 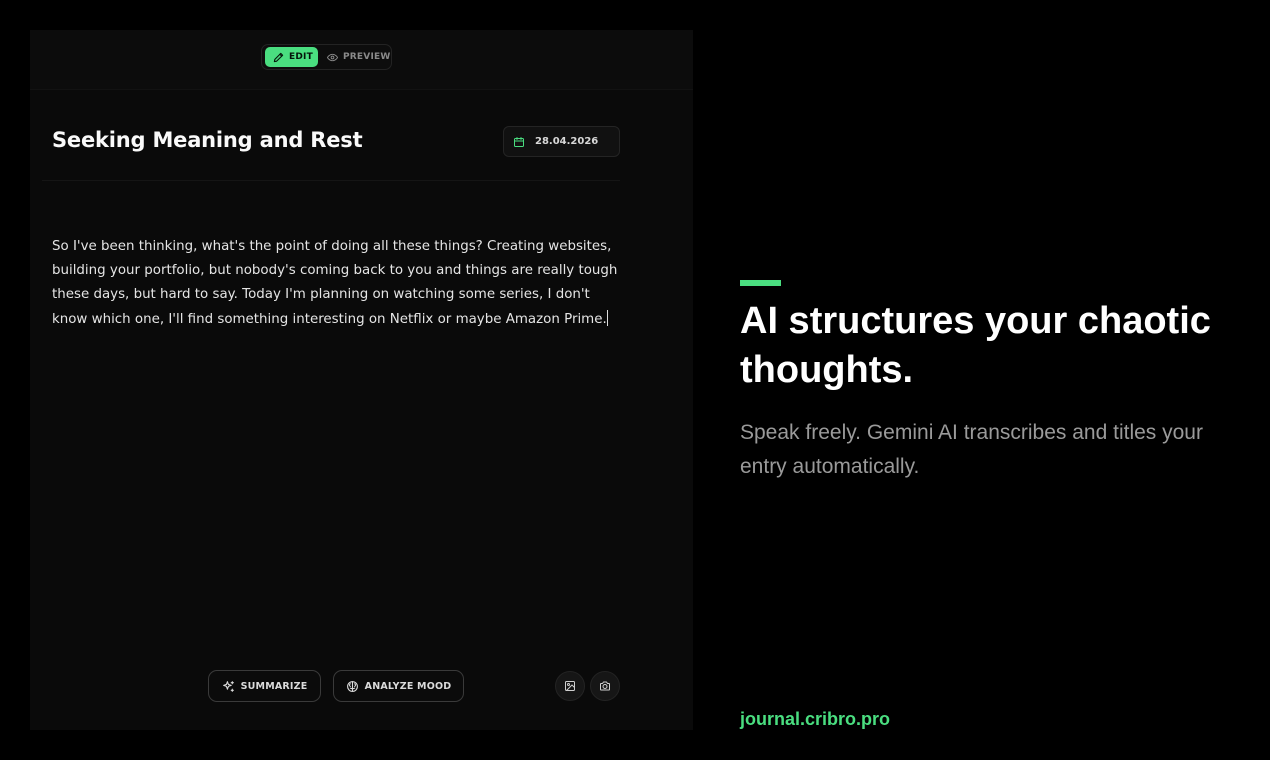 I want to click on summarize-button: SUMMARIZE, so click(x=264, y=686).